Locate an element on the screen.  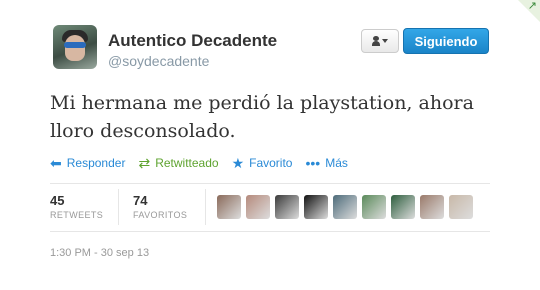
user-handle: @soydecadente is located at coordinates (158, 61).